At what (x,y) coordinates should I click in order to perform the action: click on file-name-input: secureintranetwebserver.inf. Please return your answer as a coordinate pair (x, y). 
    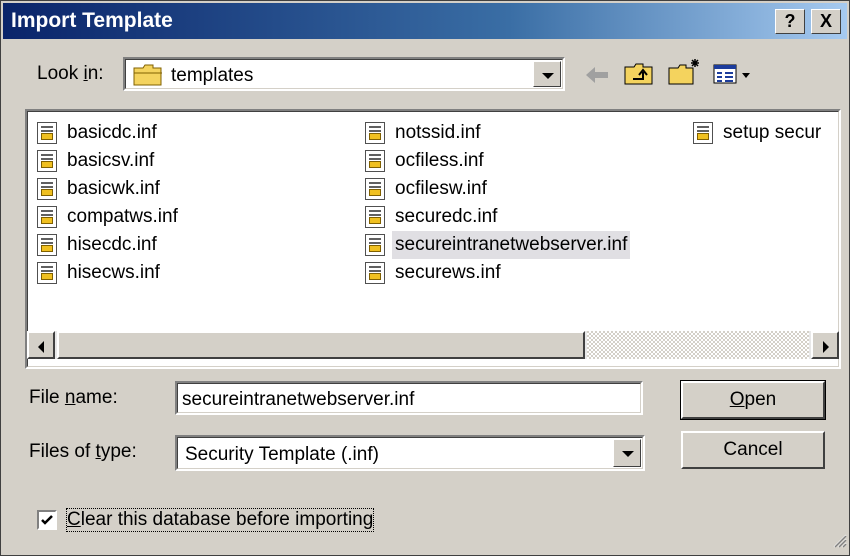
    Looking at the image, I should click on (409, 398).